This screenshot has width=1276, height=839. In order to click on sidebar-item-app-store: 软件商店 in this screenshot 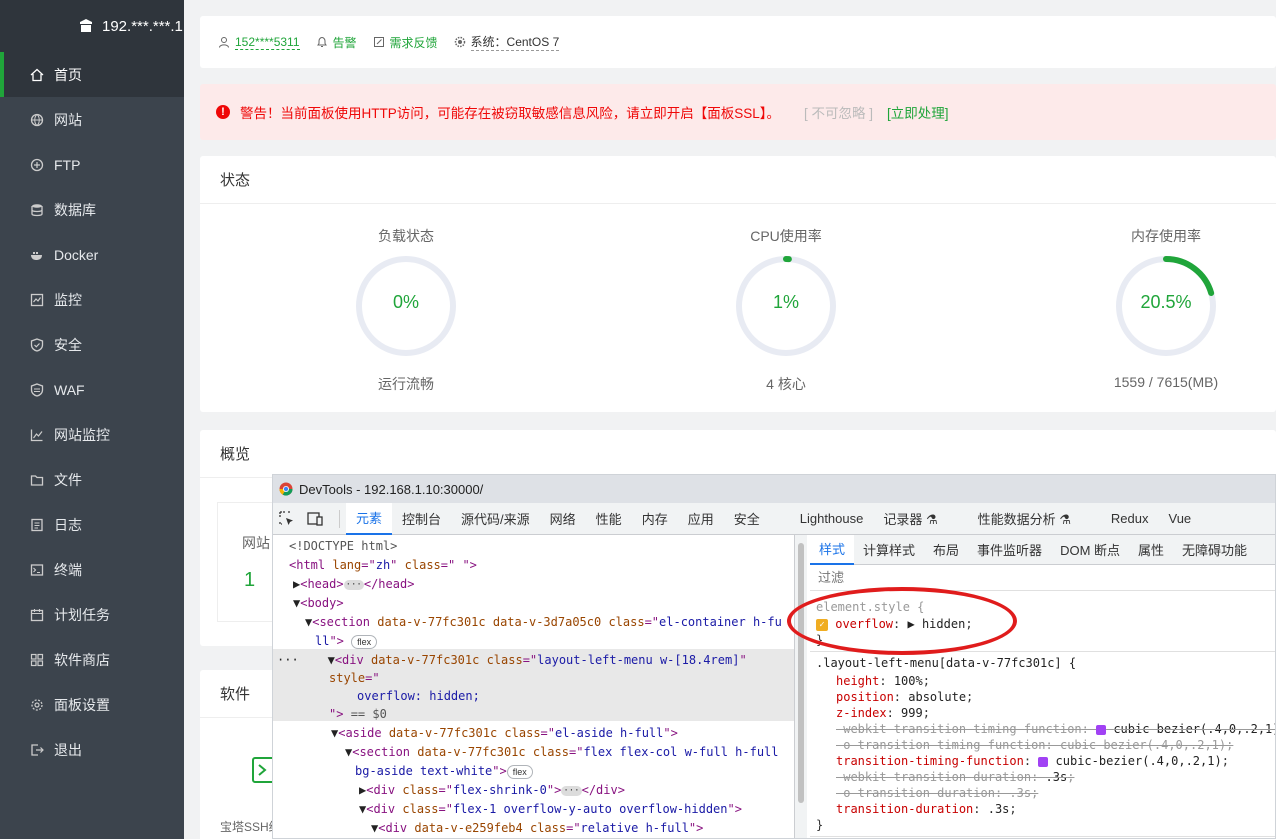, I will do `click(92, 659)`.